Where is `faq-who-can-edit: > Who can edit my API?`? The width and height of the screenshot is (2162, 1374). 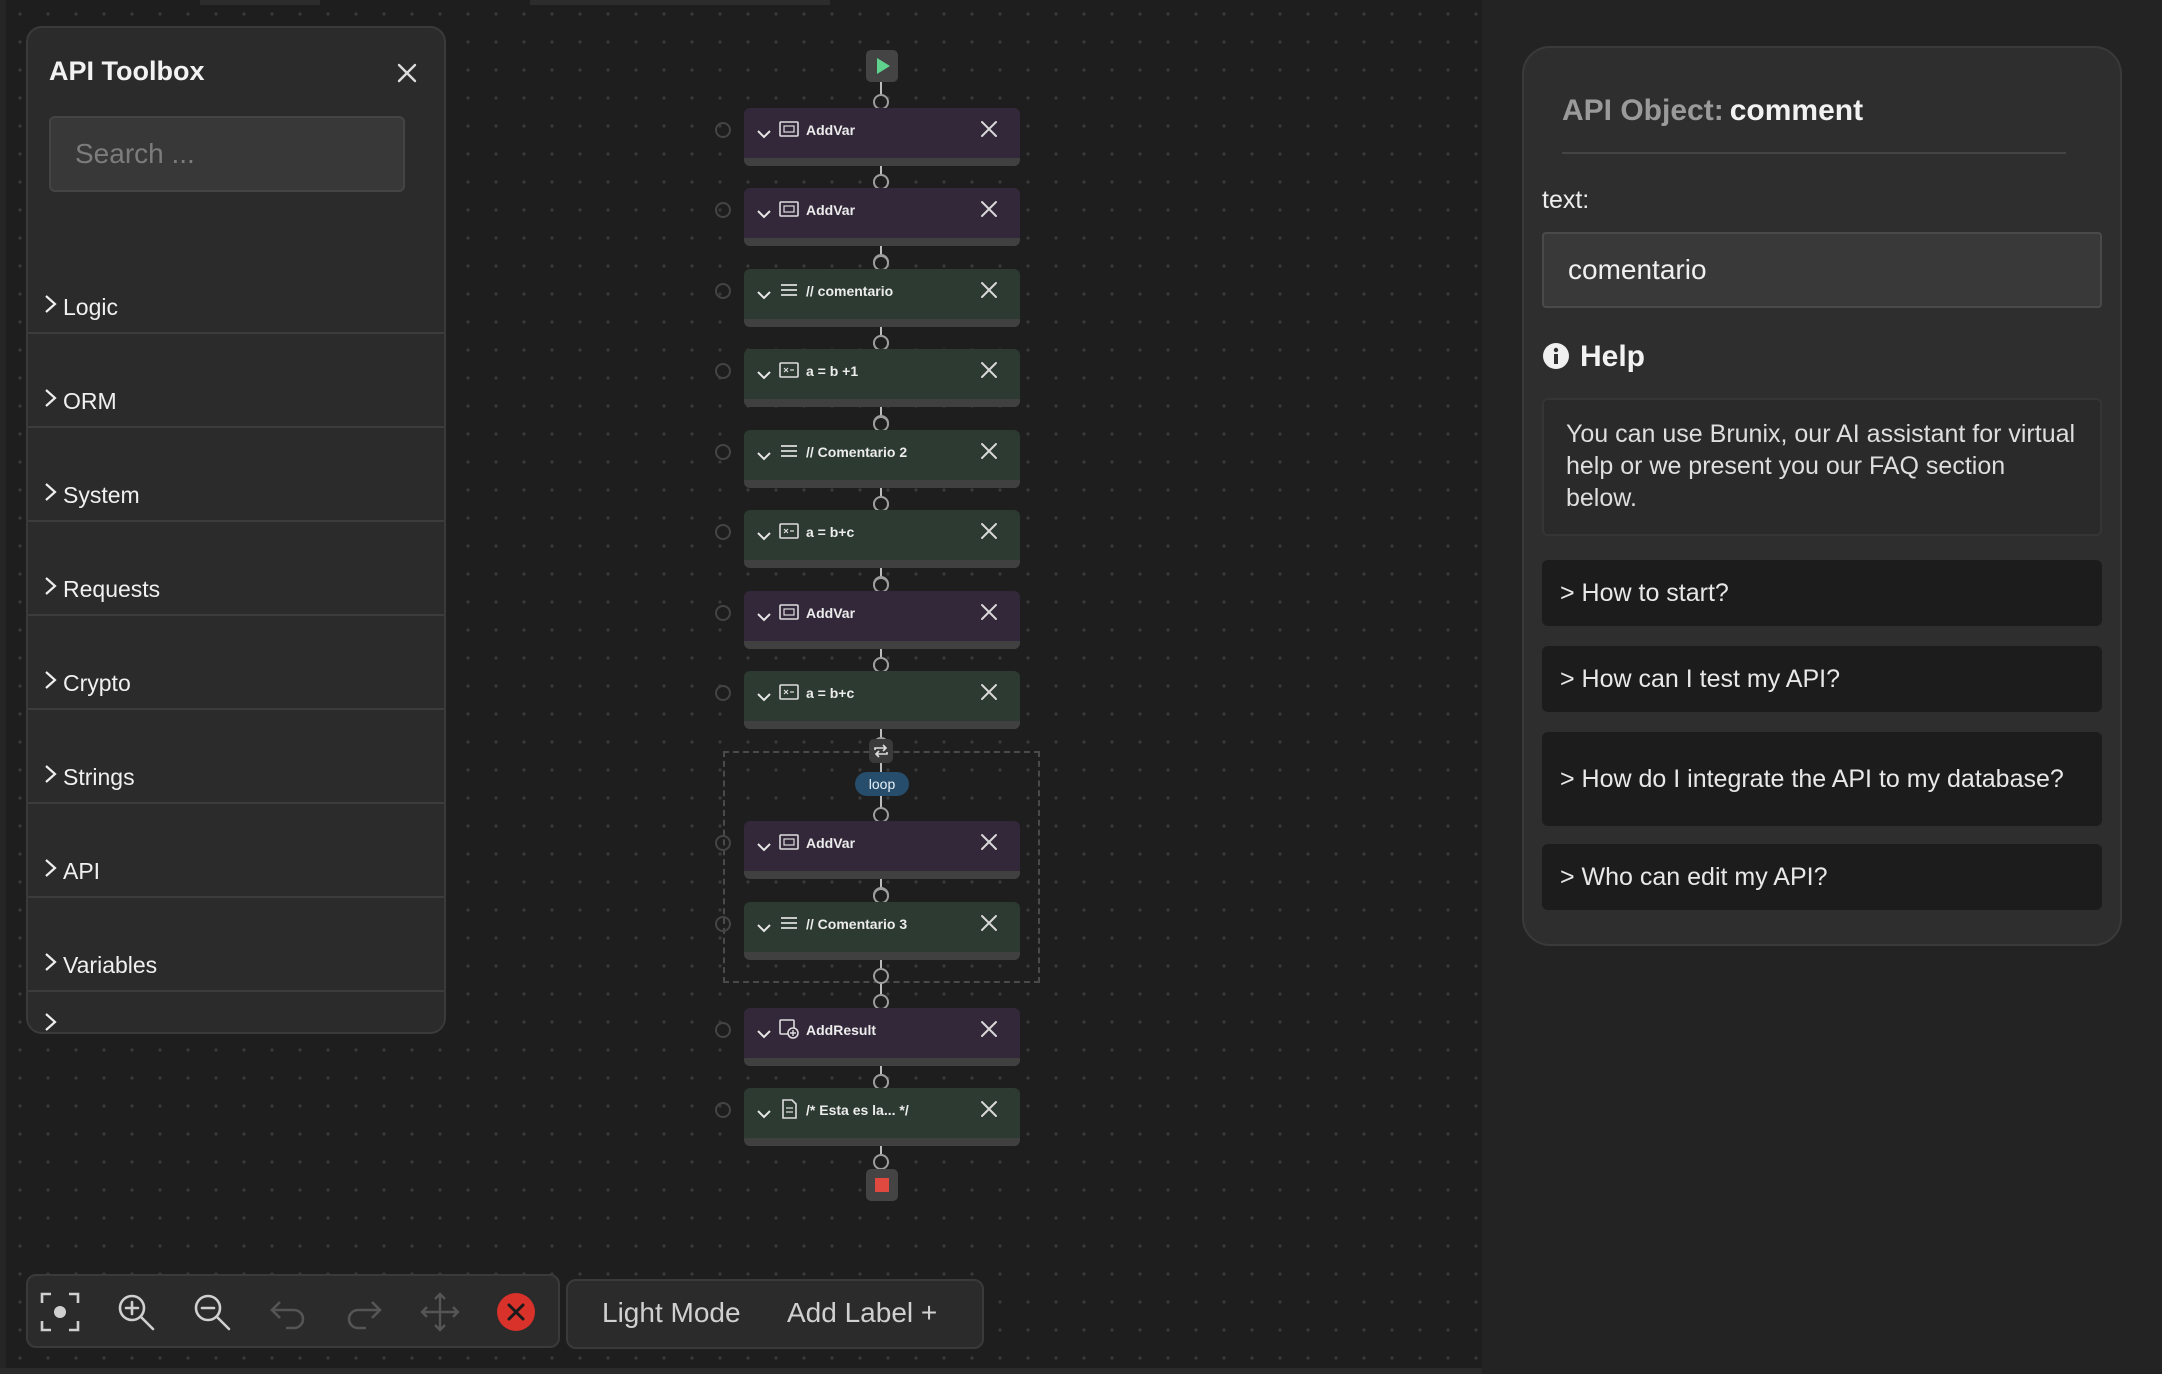
faq-who-can-edit: > Who can edit my API? is located at coordinates (1822, 877).